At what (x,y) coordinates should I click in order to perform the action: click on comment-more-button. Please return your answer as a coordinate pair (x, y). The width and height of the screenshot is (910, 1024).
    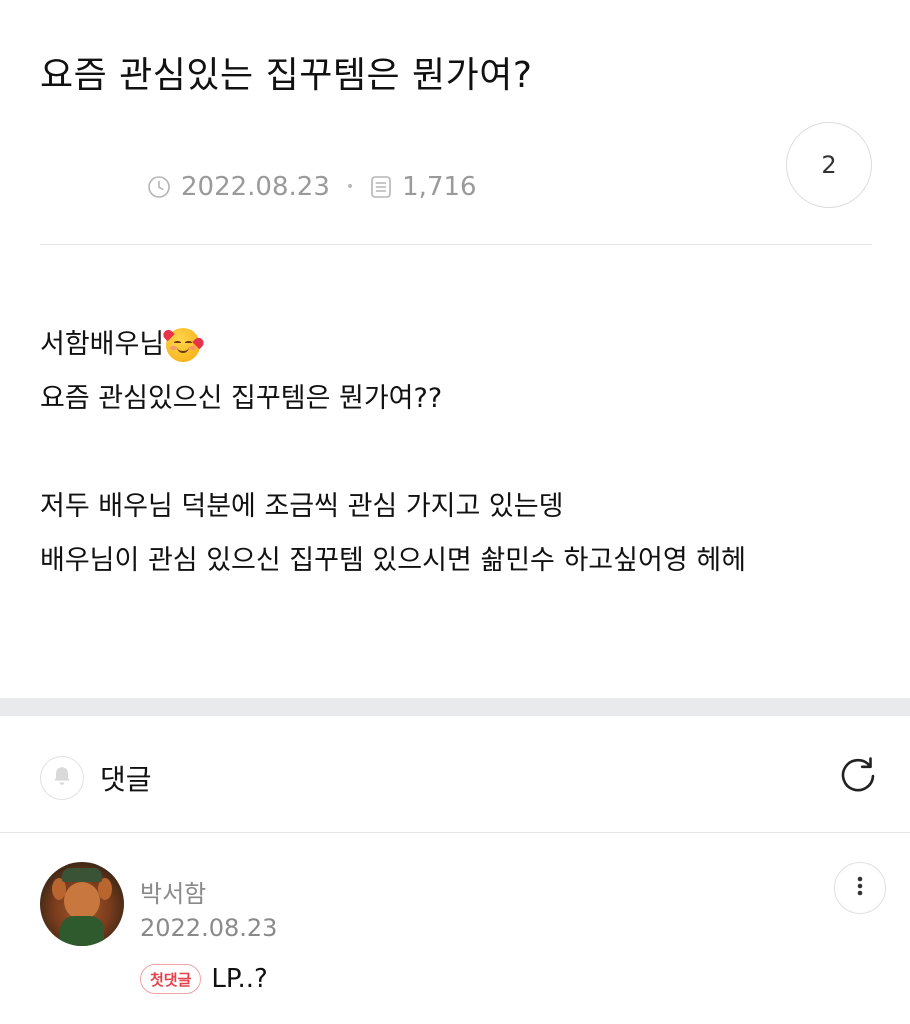
    Looking at the image, I should click on (860, 888).